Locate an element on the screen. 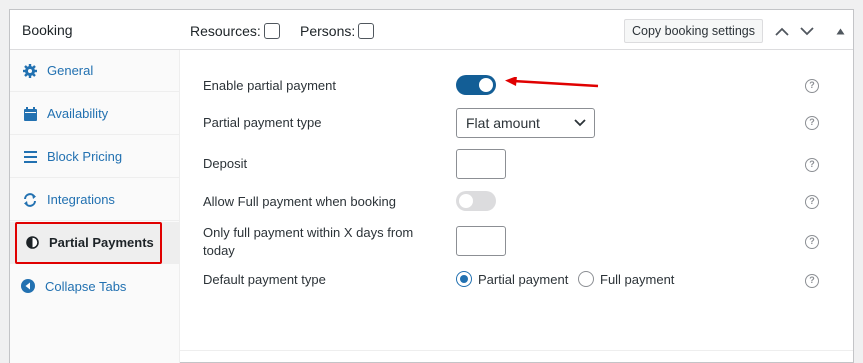 The width and height of the screenshot is (863, 363). enable-partial-payment-toggle is located at coordinates (476, 85).